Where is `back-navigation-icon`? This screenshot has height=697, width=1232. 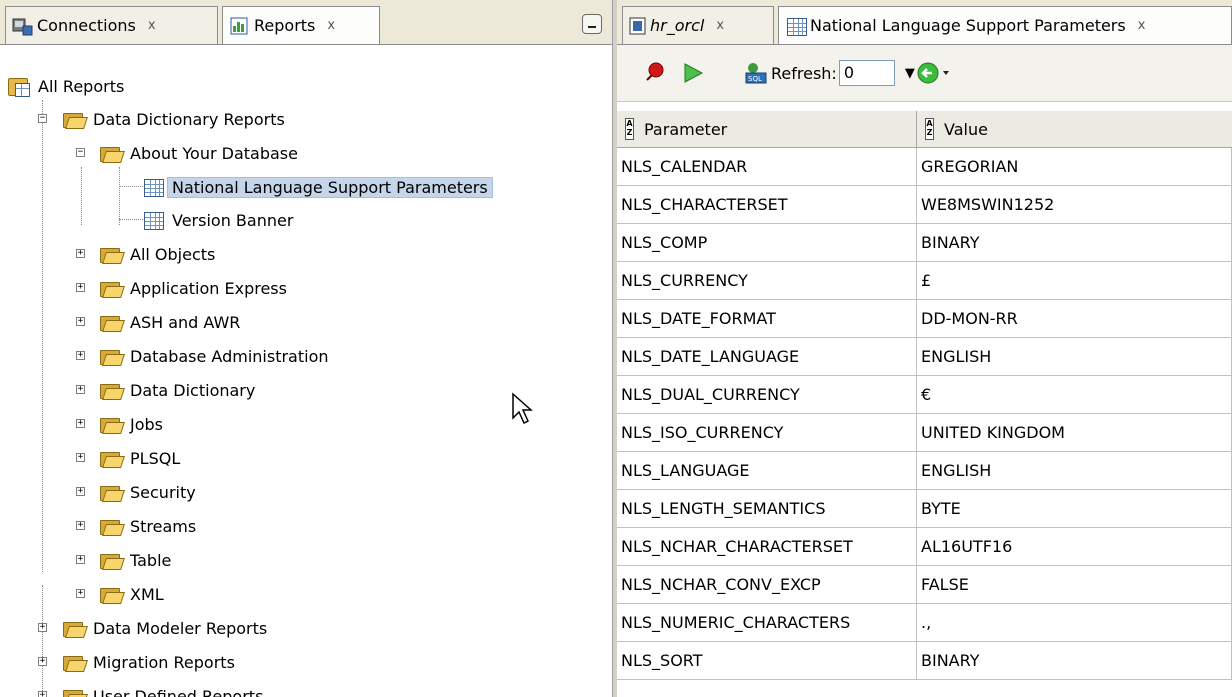
back-navigation-icon is located at coordinates (934, 73).